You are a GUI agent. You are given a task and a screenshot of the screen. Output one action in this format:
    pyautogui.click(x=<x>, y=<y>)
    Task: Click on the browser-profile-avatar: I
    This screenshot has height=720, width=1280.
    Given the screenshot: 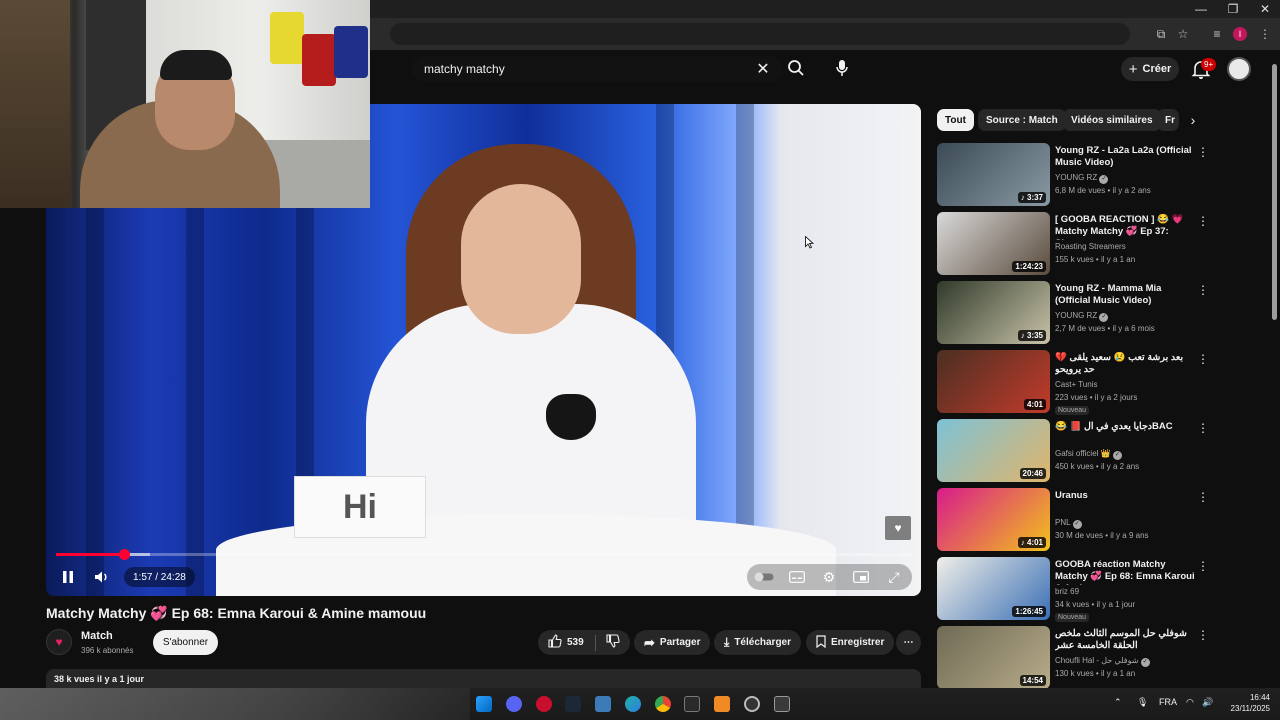 What is the action you would take?
    pyautogui.click(x=1240, y=34)
    